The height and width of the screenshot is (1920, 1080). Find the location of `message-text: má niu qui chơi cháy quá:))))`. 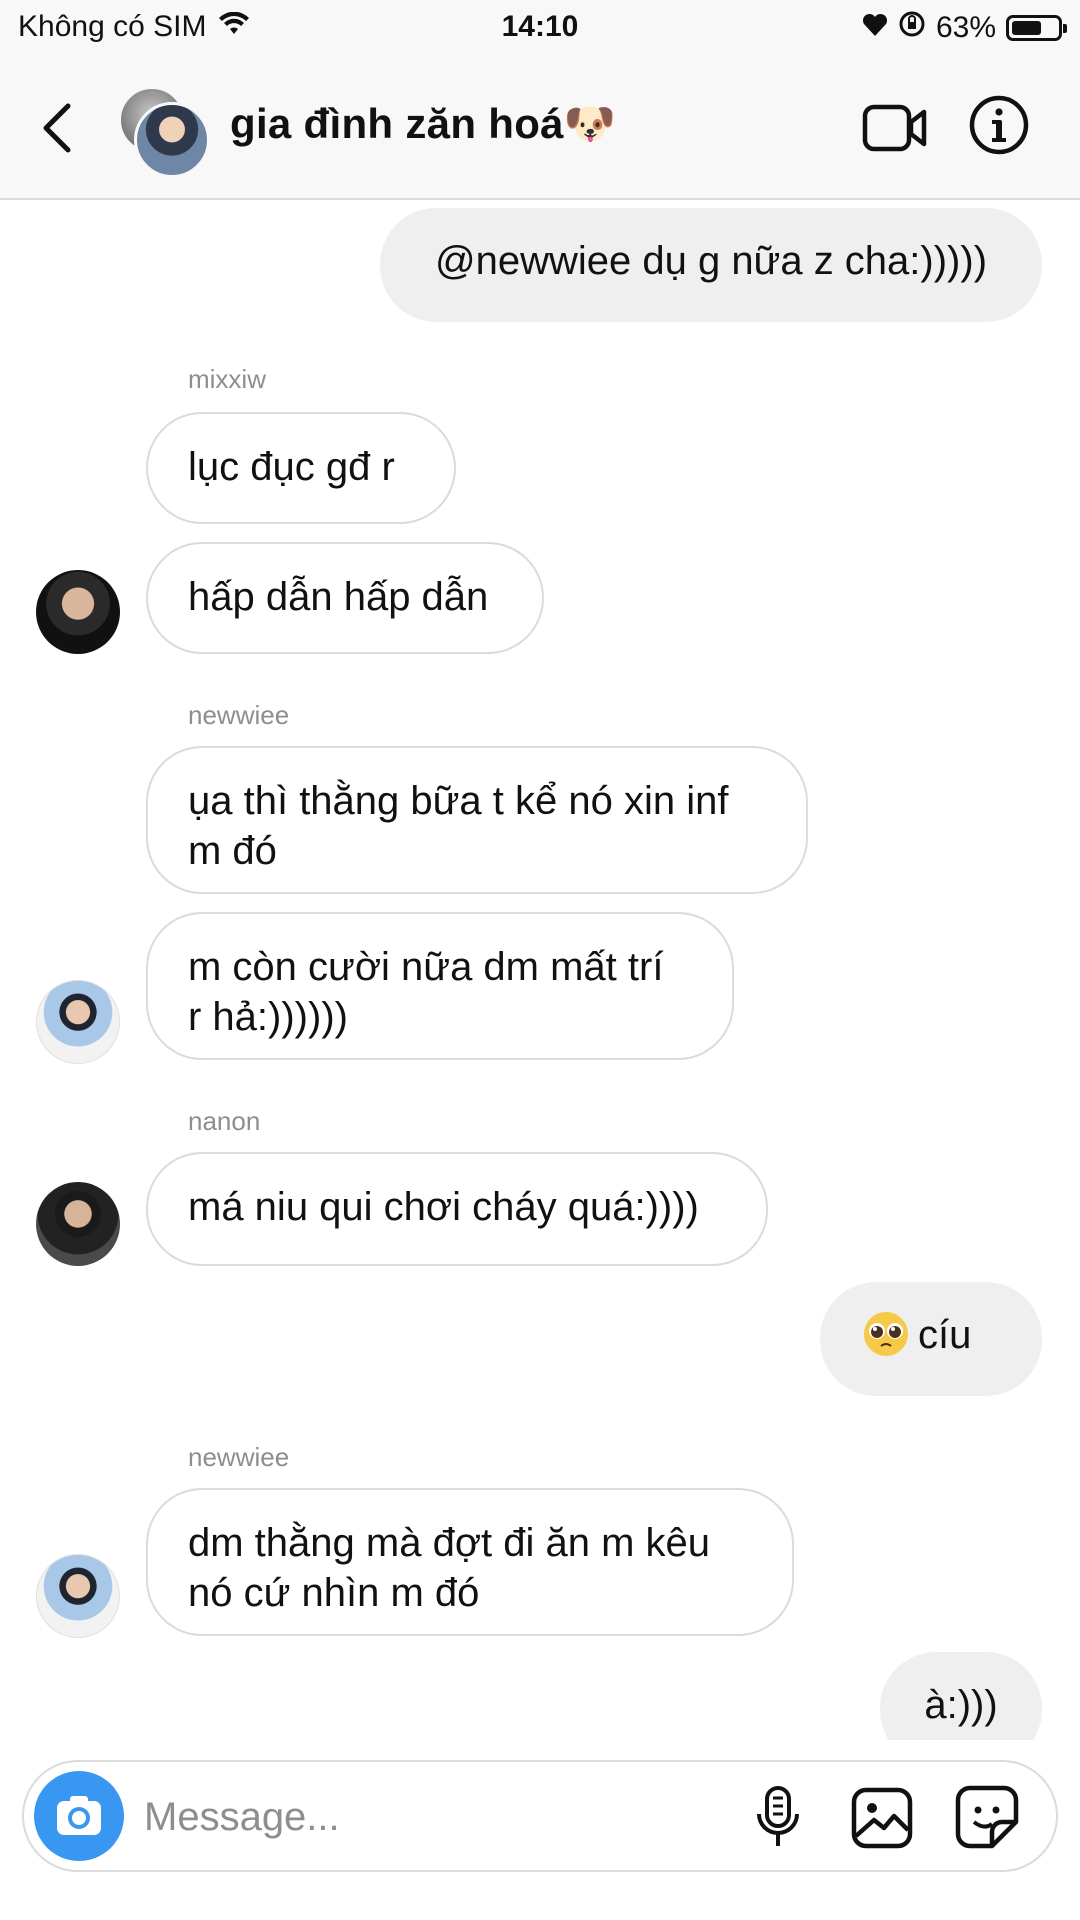

message-text: má niu qui chơi cháy quá:)))) is located at coordinates (443, 1207).